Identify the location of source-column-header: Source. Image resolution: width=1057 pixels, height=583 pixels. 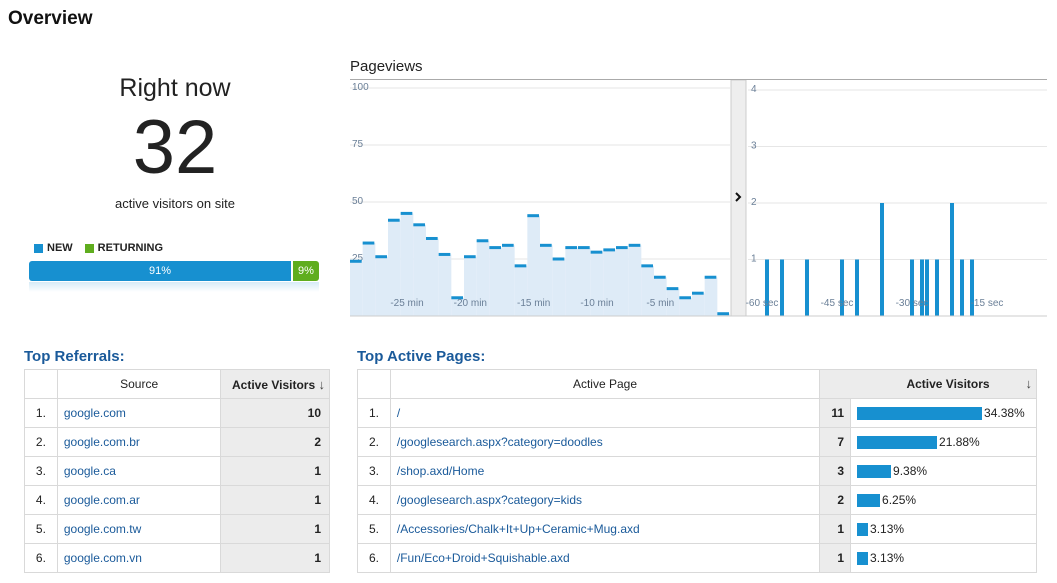
(139, 384).